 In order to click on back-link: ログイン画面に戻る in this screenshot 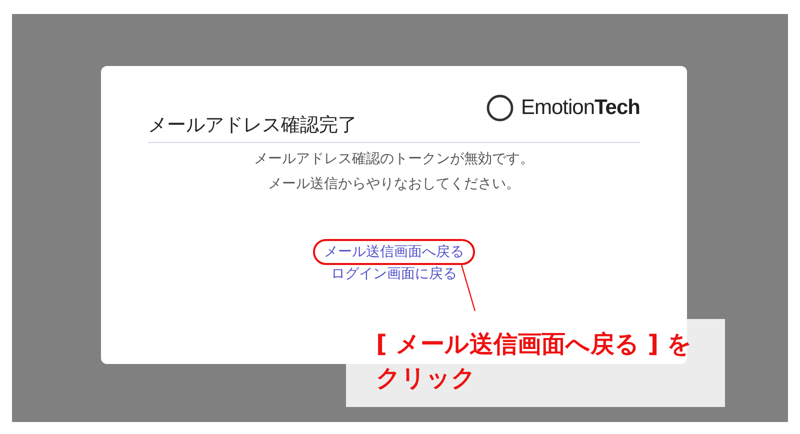, I will do `click(394, 274)`.